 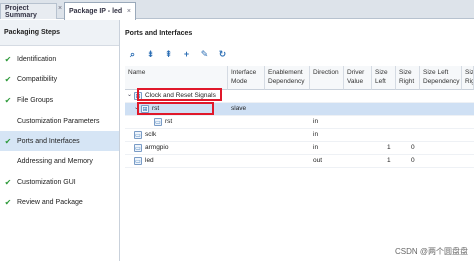 What do you see at coordinates (239, 108) in the screenshot?
I see `row-interface-mode: slave` at bounding box center [239, 108].